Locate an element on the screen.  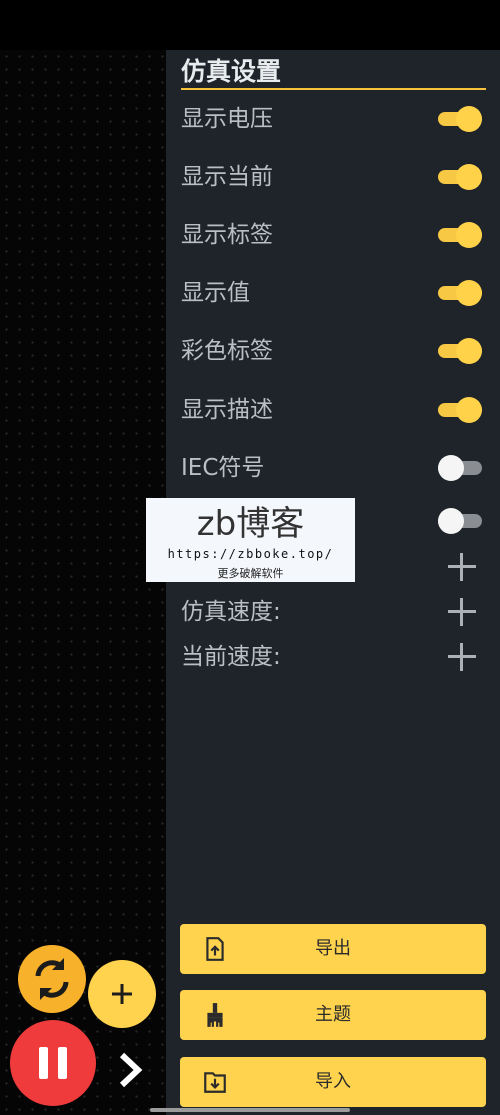
import-button: 导入 is located at coordinates (333, 1082).